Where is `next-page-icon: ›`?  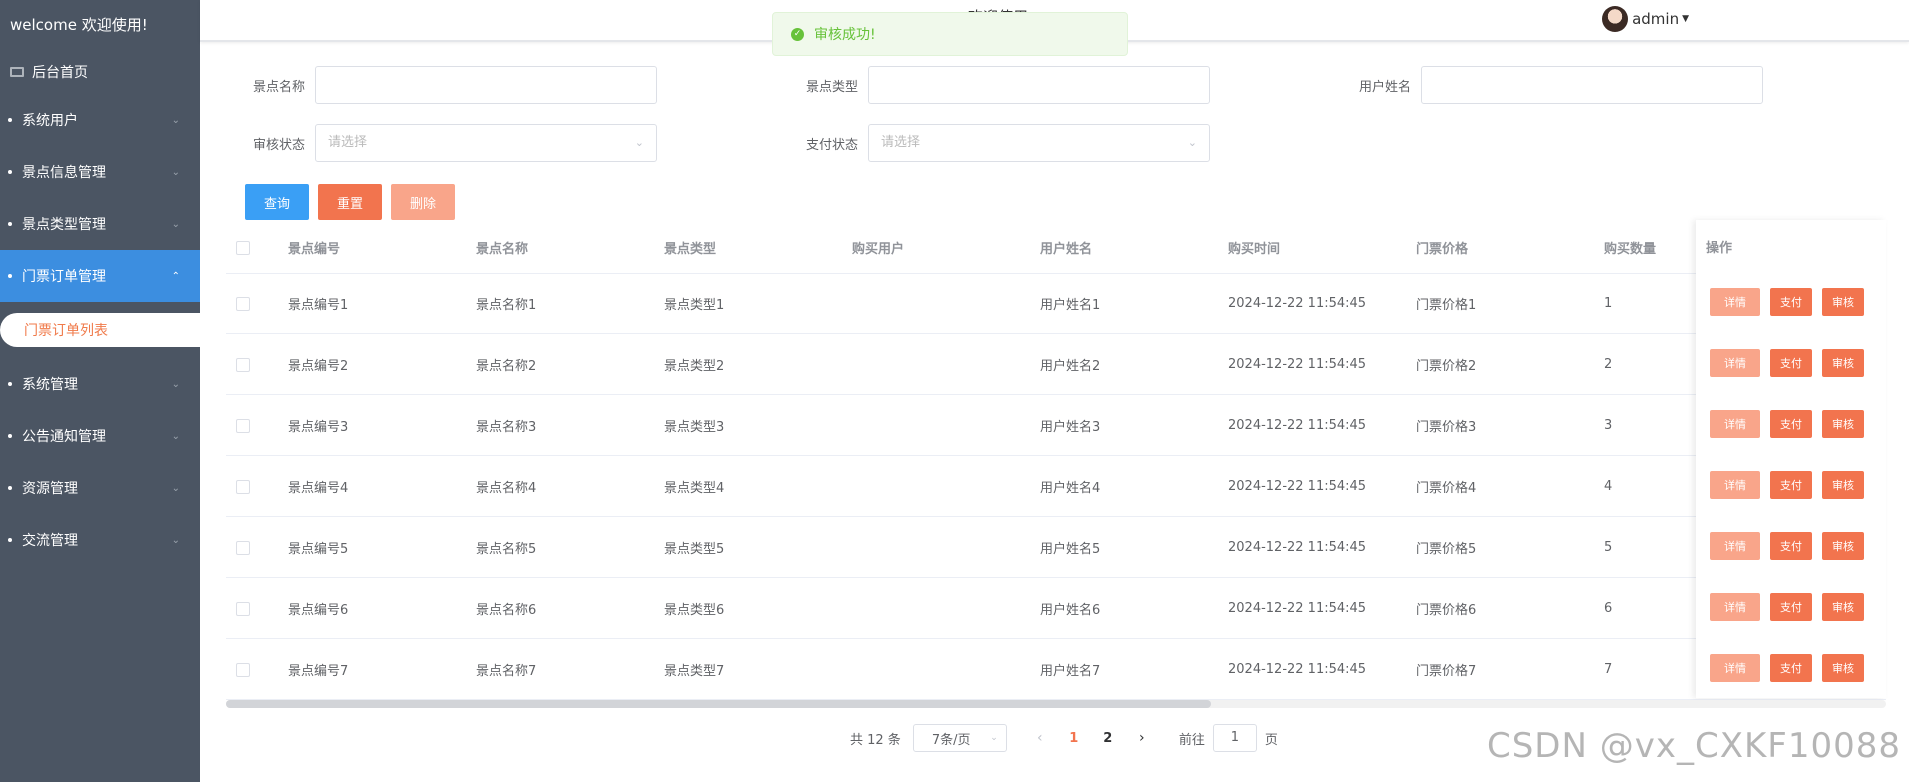
next-page-icon: › is located at coordinates (1142, 738).